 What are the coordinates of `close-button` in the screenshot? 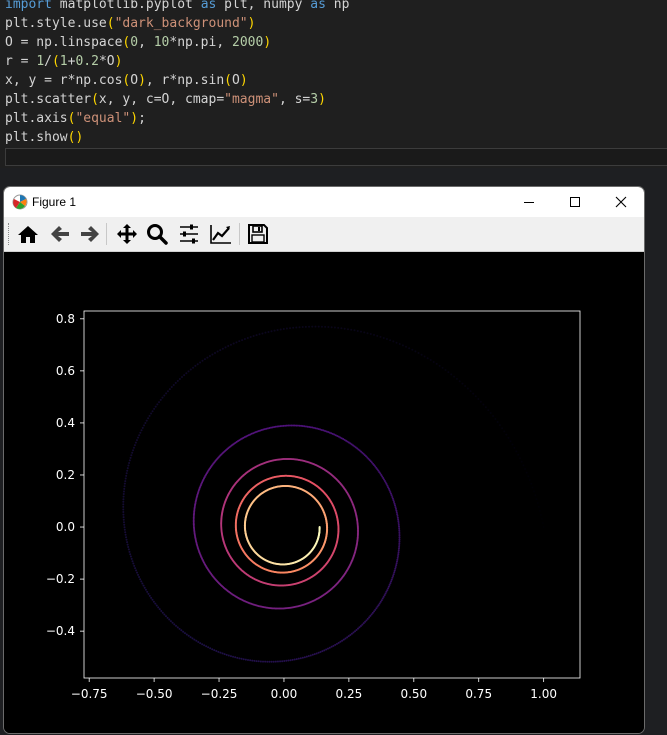 It's located at (621, 202).